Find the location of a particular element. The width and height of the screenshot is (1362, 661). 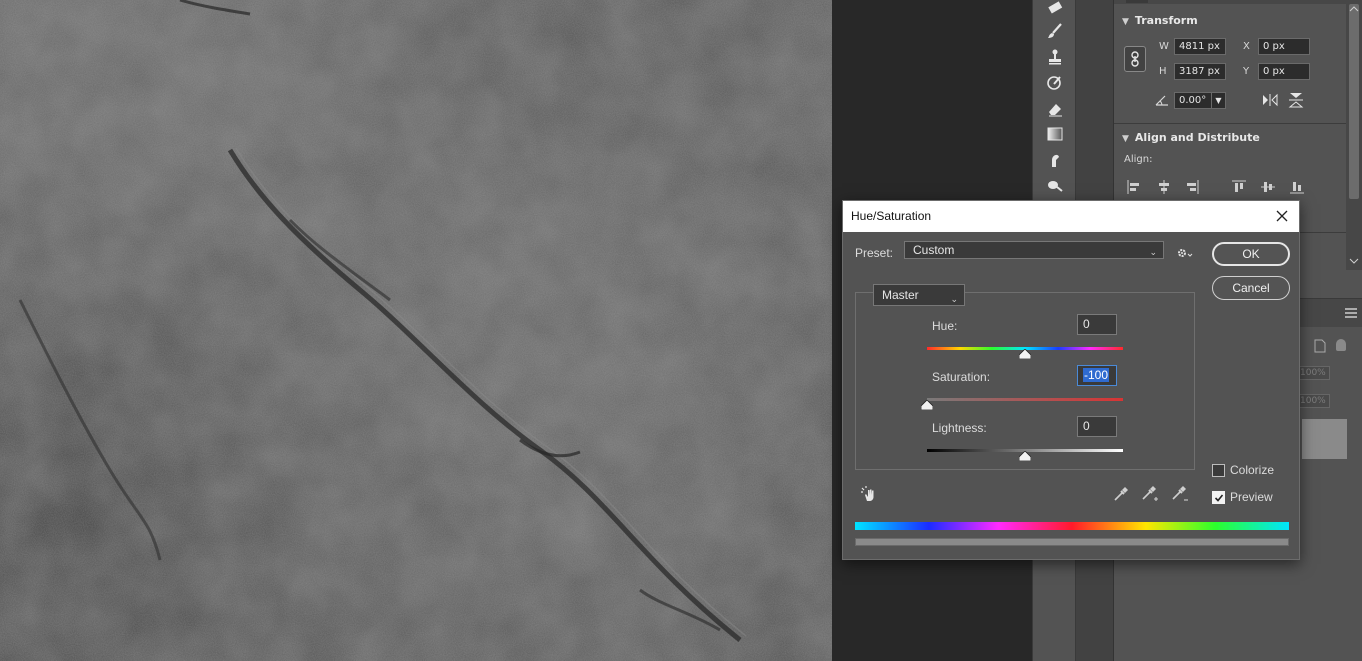

tool-history-brush is located at coordinates (1055, 83).